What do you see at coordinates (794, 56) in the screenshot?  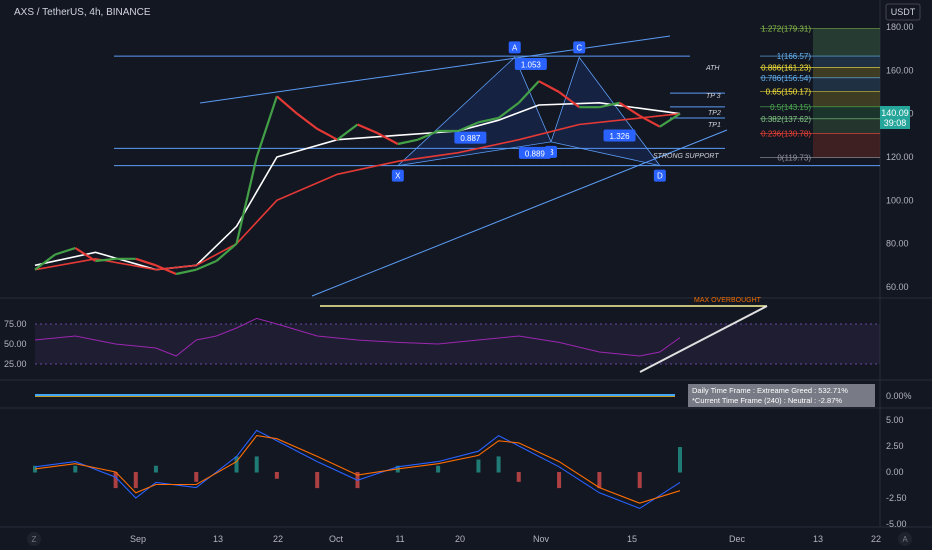 I see `fib-label: 1(166.57)` at bounding box center [794, 56].